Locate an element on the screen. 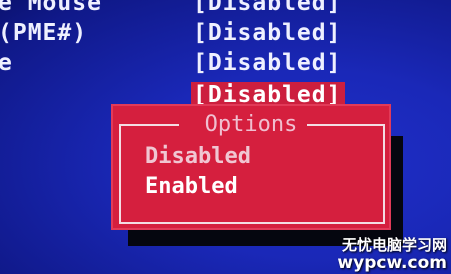 The width and height of the screenshot is (451, 274). option-enabled: Enabled is located at coordinates (191, 187).